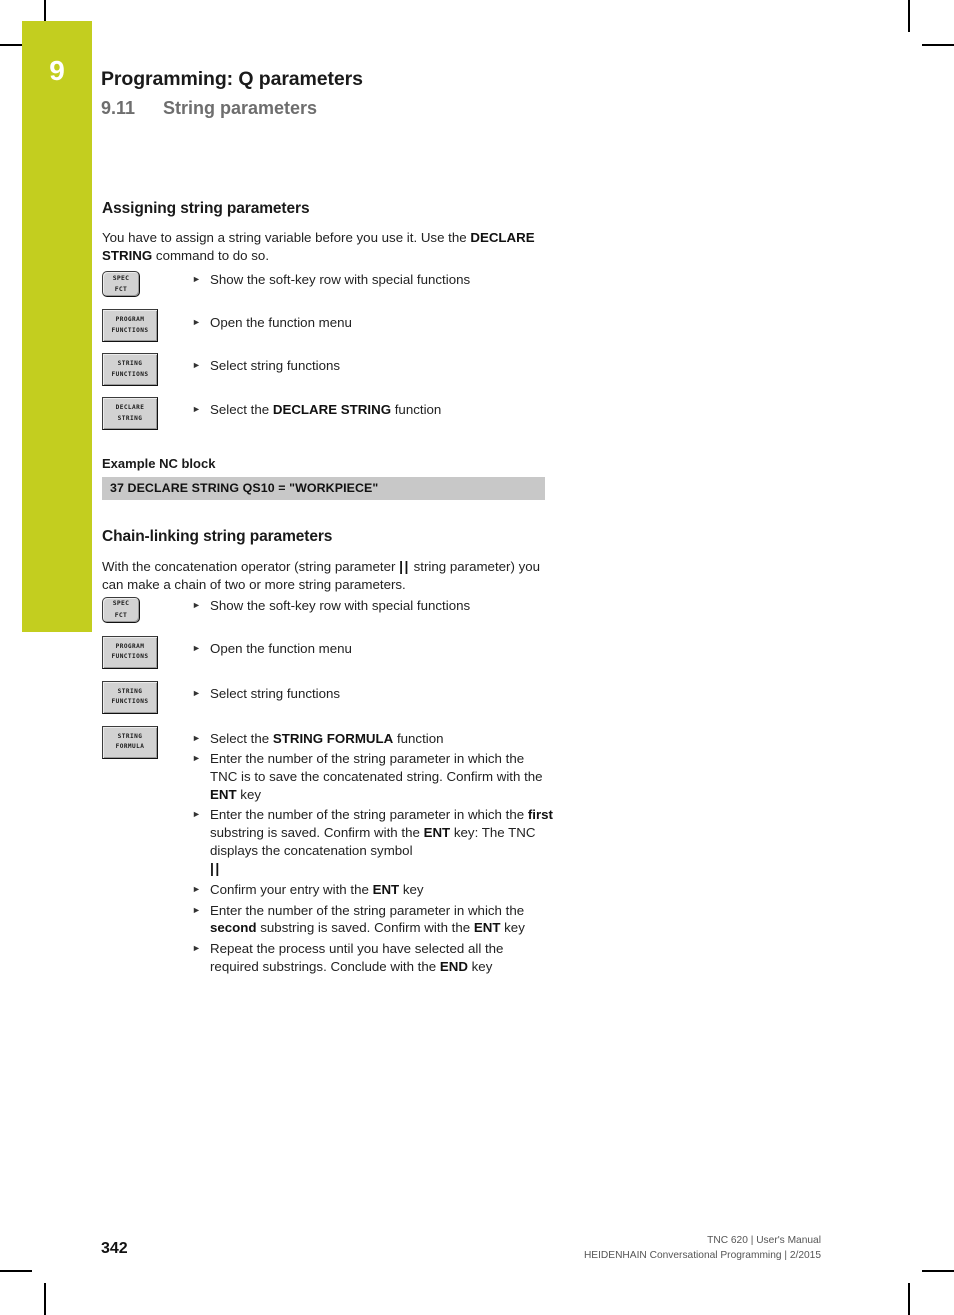 This screenshot has width=954, height=1315. I want to click on instruction-text-bold: END, so click(453, 966).